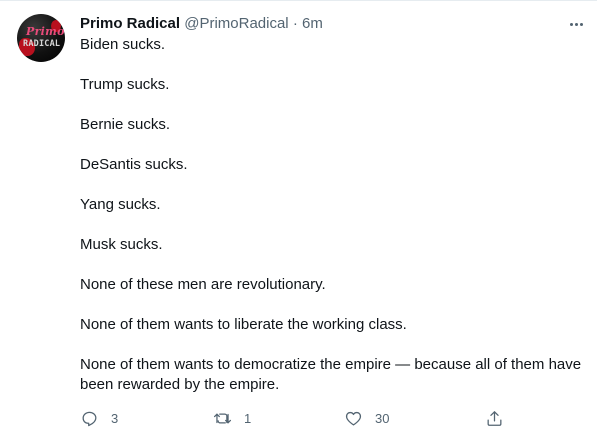 The height and width of the screenshot is (439, 597). What do you see at coordinates (248, 418) in the screenshot?
I see `retweet-count: 1` at bounding box center [248, 418].